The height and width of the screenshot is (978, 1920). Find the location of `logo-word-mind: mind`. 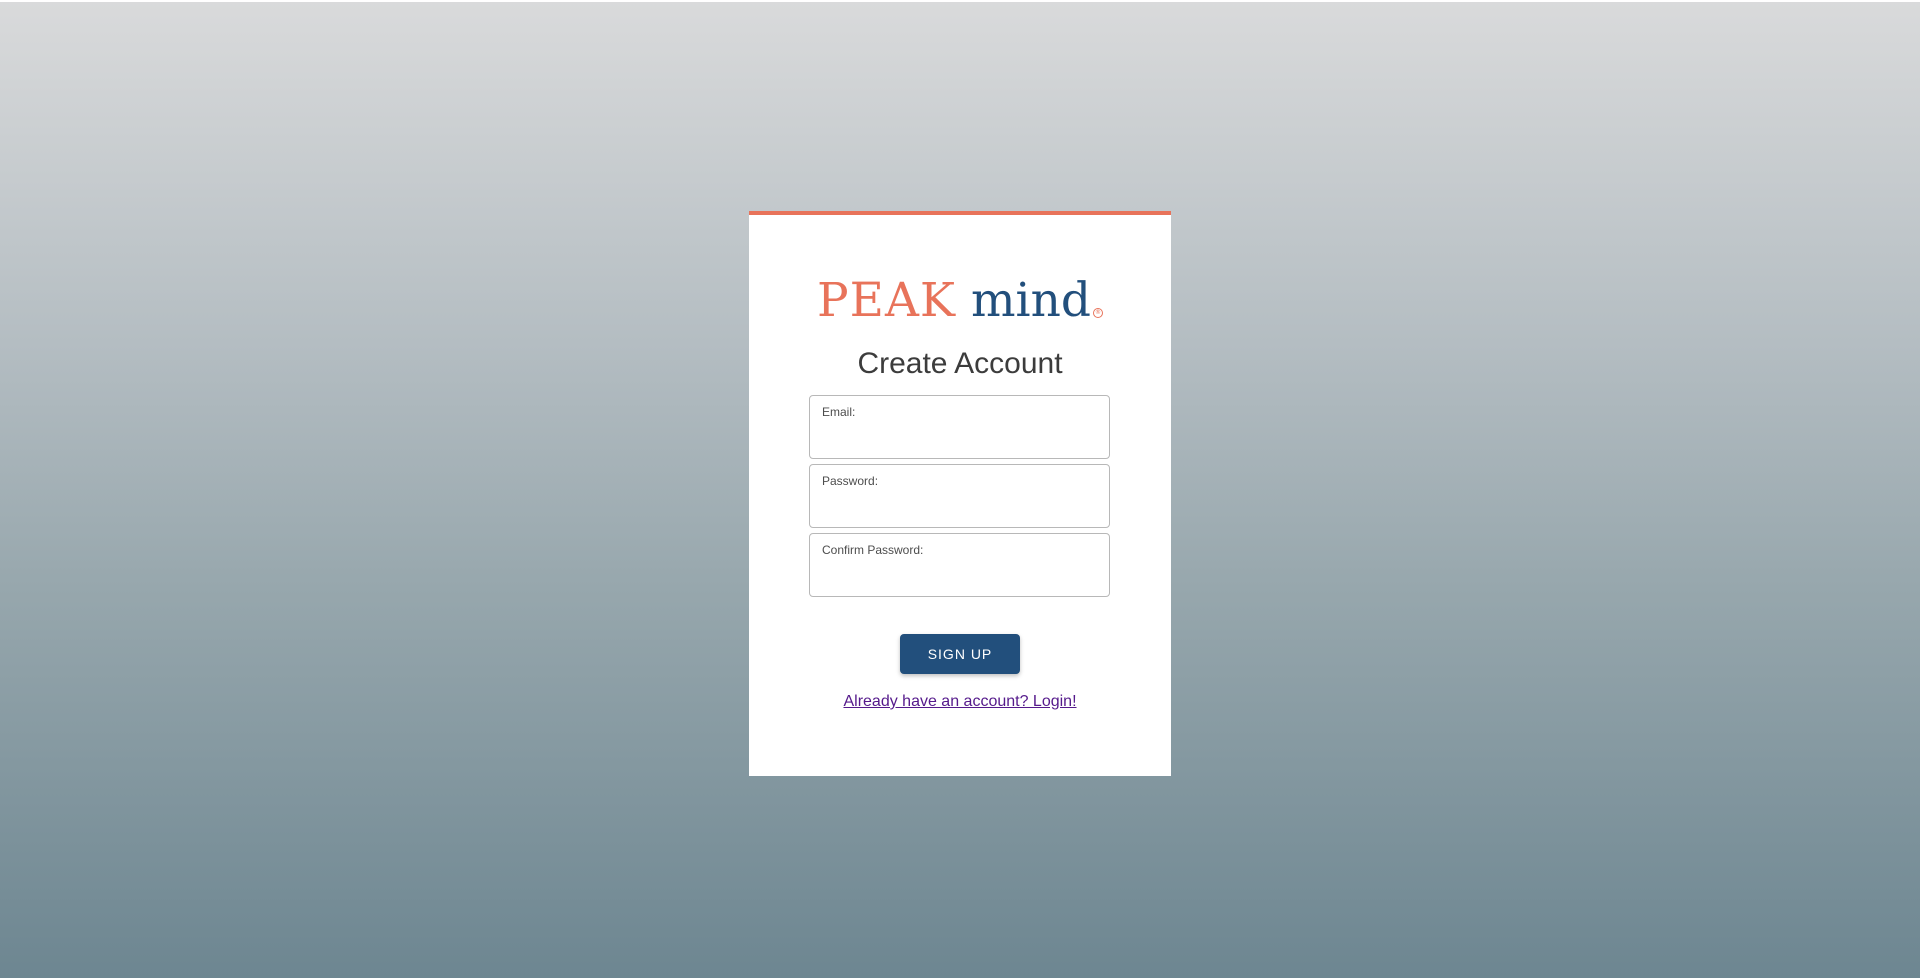

logo-word-mind: mind is located at coordinates (1030, 300).